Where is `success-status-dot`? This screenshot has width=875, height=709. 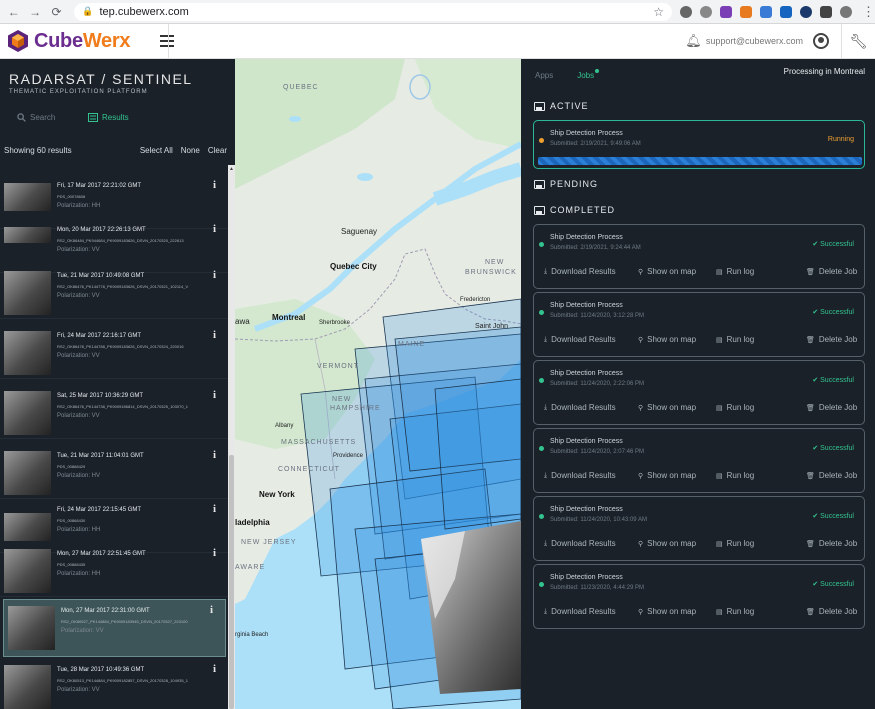 success-status-dot is located at coordinates (541, 244).